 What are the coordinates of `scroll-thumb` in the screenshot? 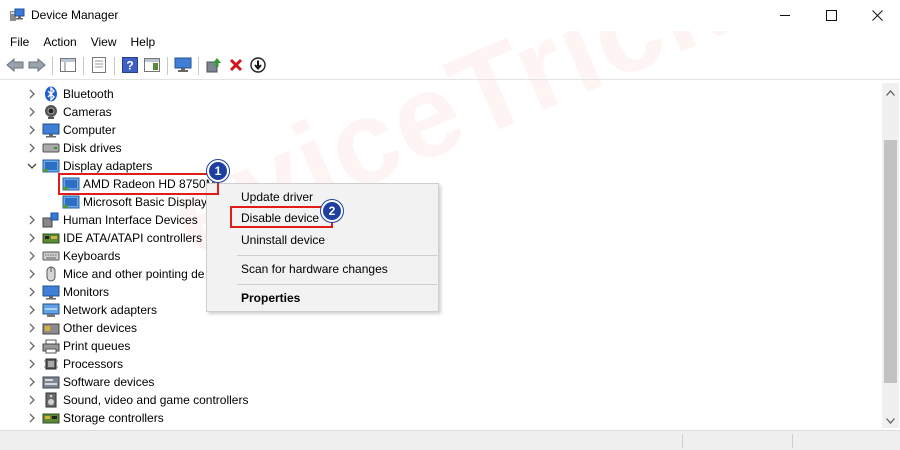 It's located at (890, 261).